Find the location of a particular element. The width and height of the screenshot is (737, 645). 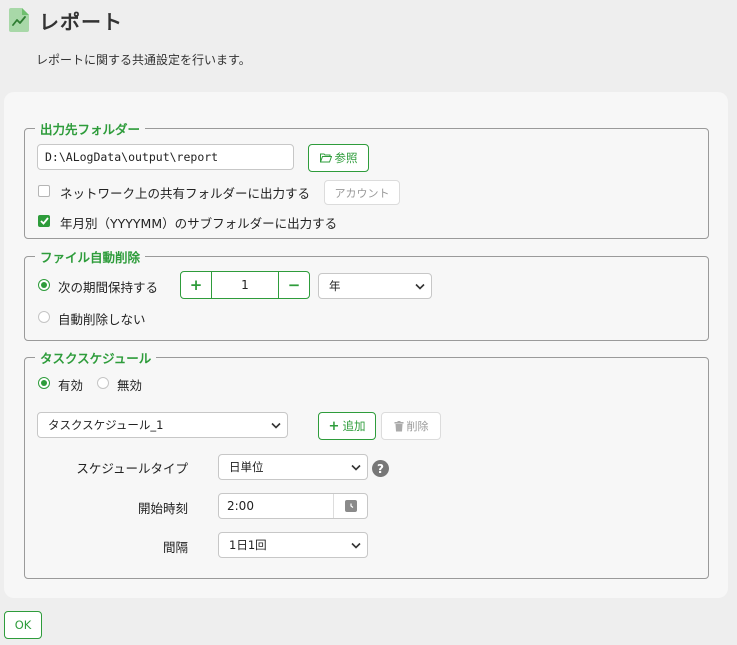

interval-select: 1日1回 is located at coordinates (293, 545).